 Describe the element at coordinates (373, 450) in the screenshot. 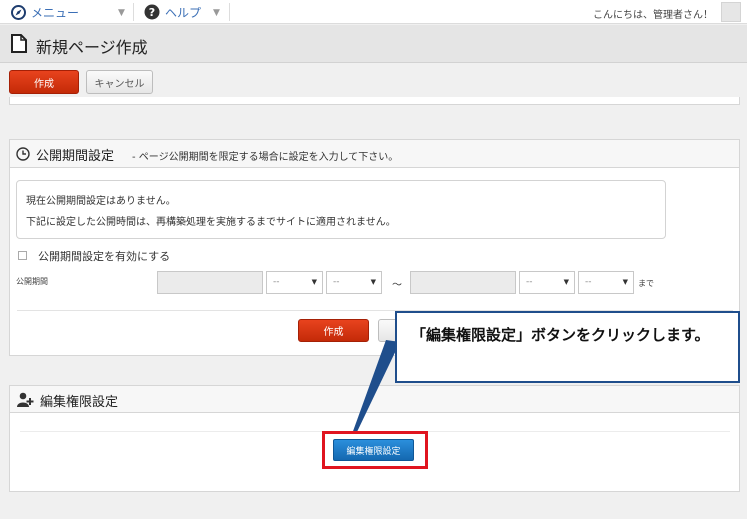

I see `edit-permission-button: 編集権限設定` at that location.